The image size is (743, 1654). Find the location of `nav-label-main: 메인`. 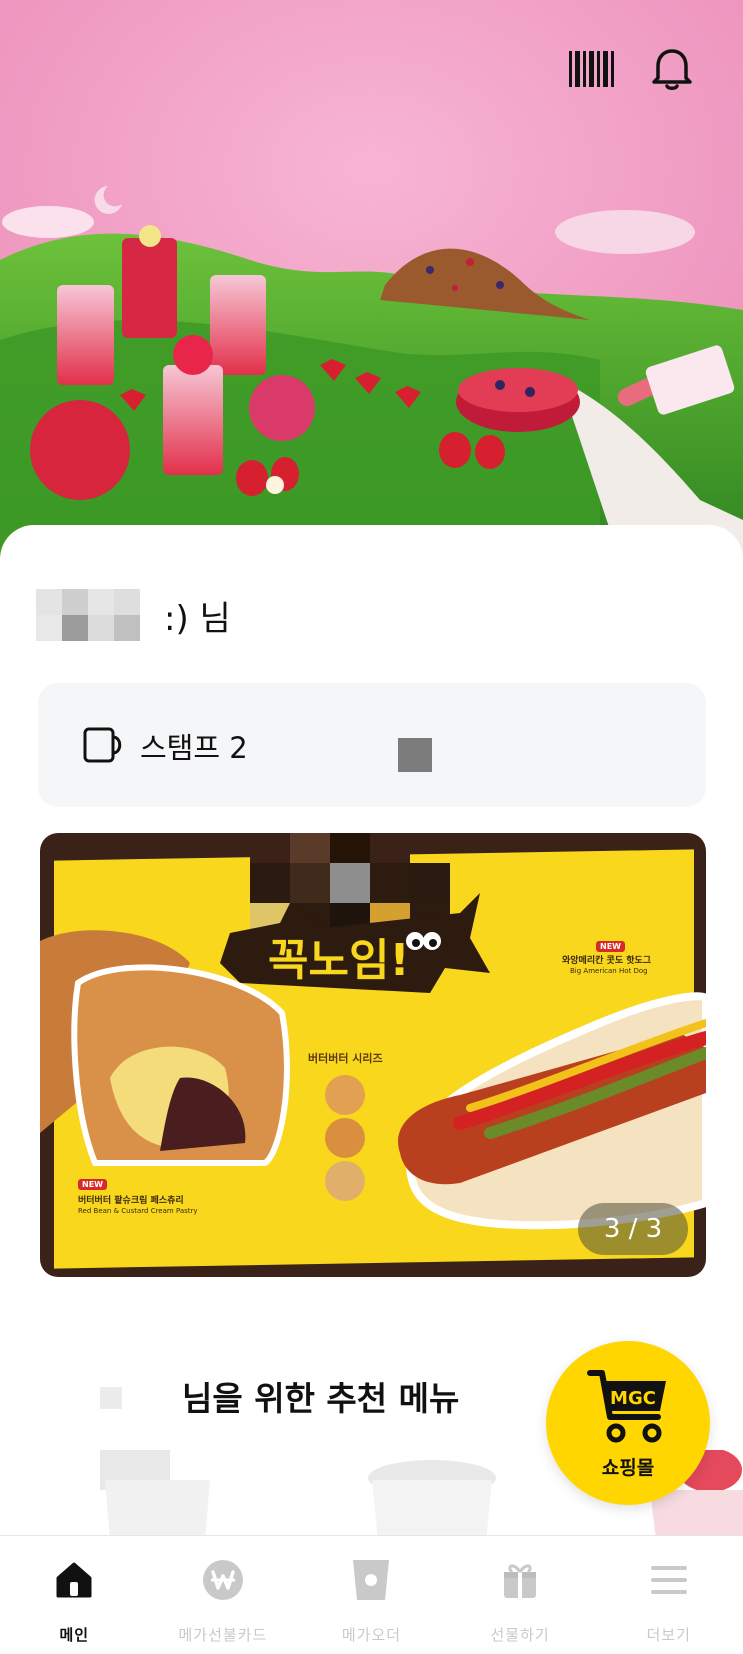

nav-label-main: 메인 is located at coordinates (74, 1635).